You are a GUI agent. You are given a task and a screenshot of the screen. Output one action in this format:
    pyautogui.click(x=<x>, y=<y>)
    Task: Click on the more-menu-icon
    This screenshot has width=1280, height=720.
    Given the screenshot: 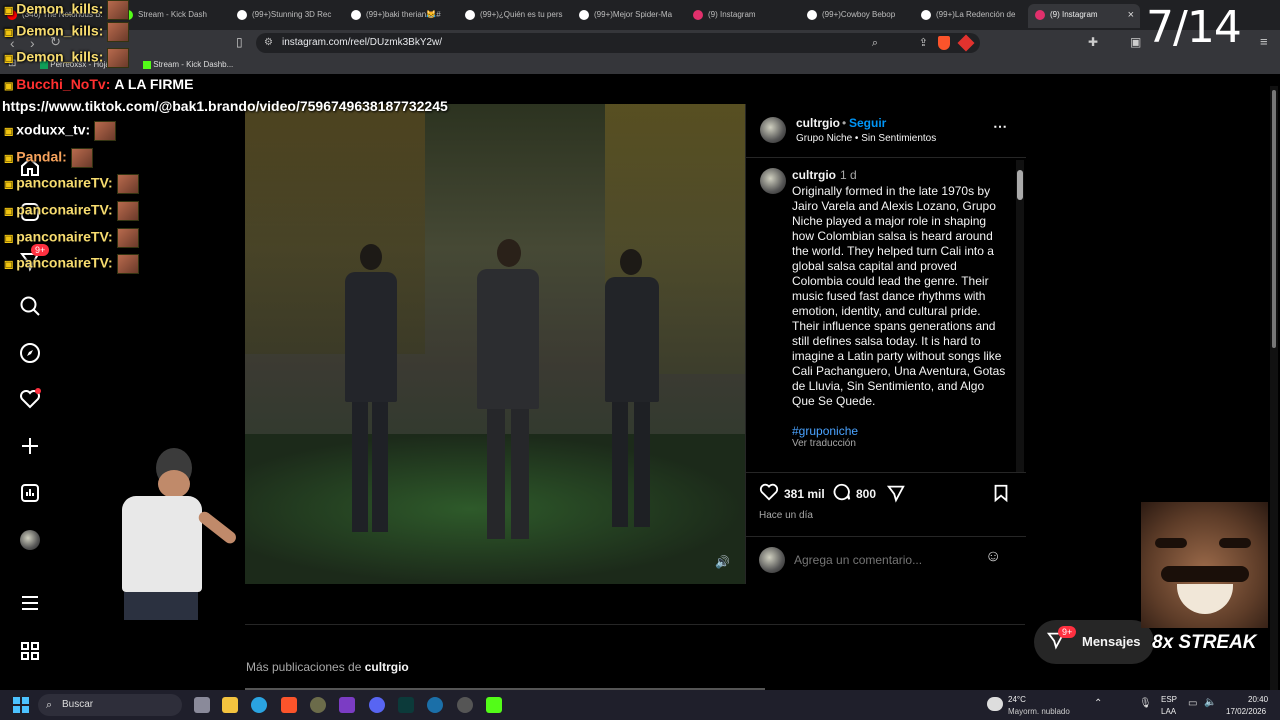 What is the action you would take?
    pyautogui.click(x=30, y=603)
    